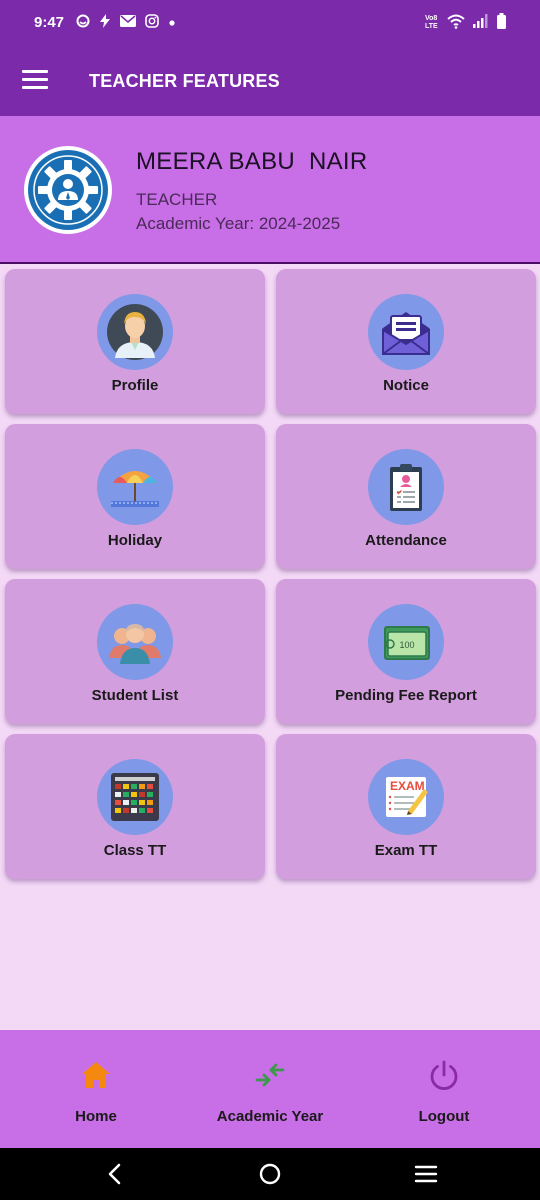 This screenshot has height=1200, width=540. I want to click on nav-academic-year: Academic Year, so click(270, 1089).